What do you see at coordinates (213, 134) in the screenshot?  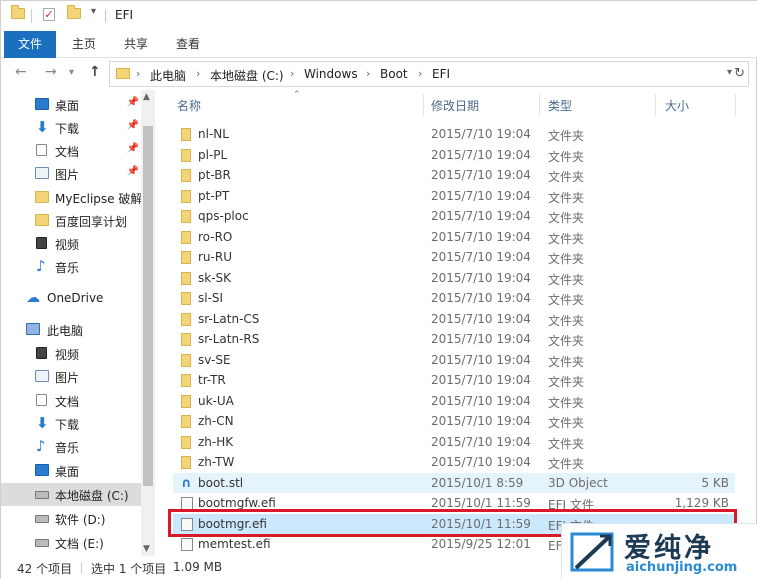 I see `file-name: nl-NL` at bounding box center [213, 134].